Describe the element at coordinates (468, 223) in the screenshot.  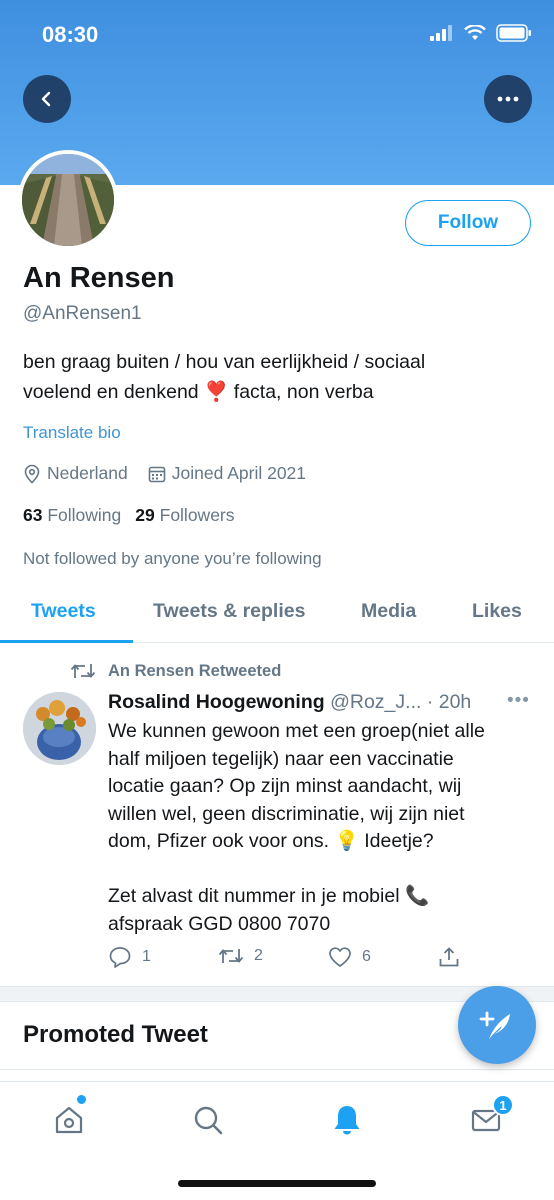
I see `follow-button: Follow` at that location.